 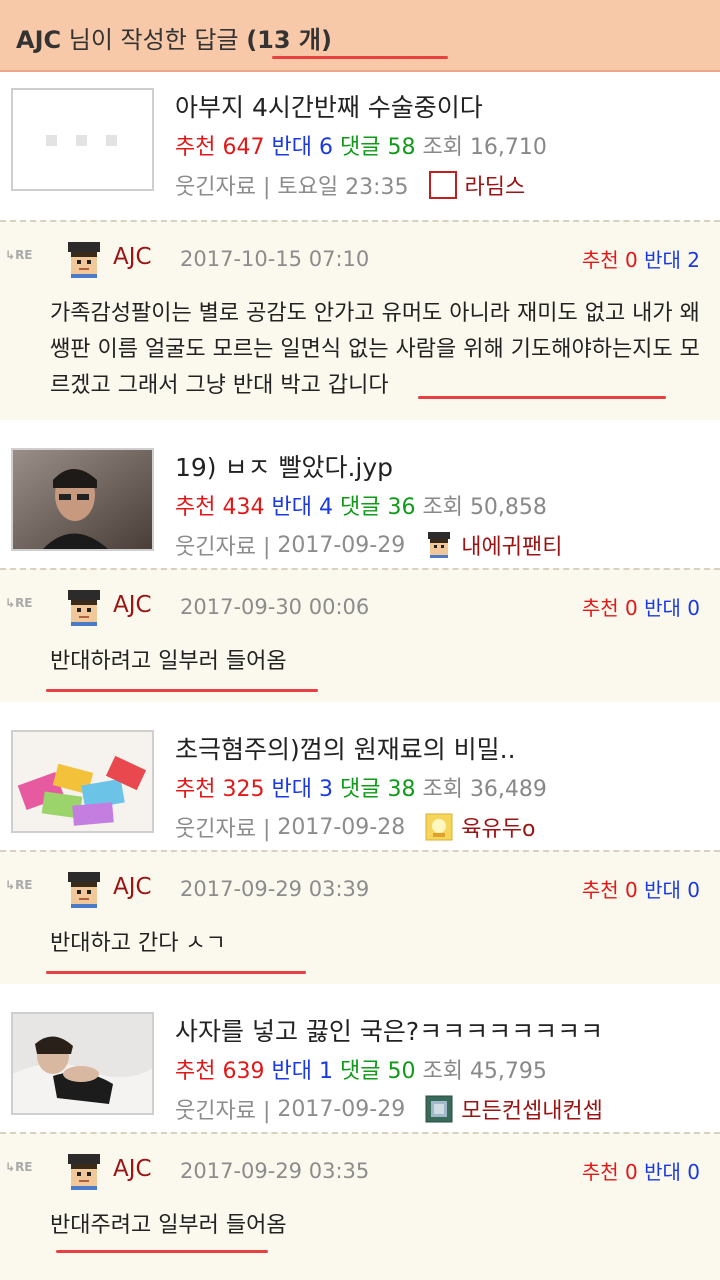 What do you see at coordinates (275, 259) in the screenshot?
I see `reply-date: 2017-10-15 07:10` at bounding box center [275, 259].